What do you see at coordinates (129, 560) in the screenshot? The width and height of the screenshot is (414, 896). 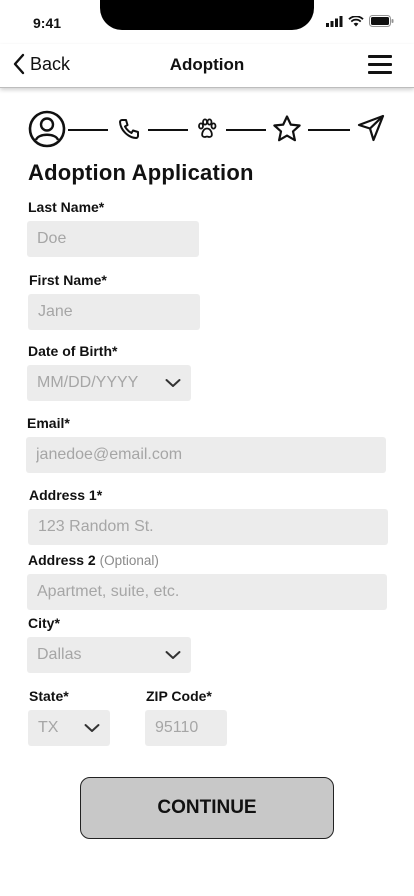 I see `optional-hint: (Optional)` at bounding box center [129, 560].